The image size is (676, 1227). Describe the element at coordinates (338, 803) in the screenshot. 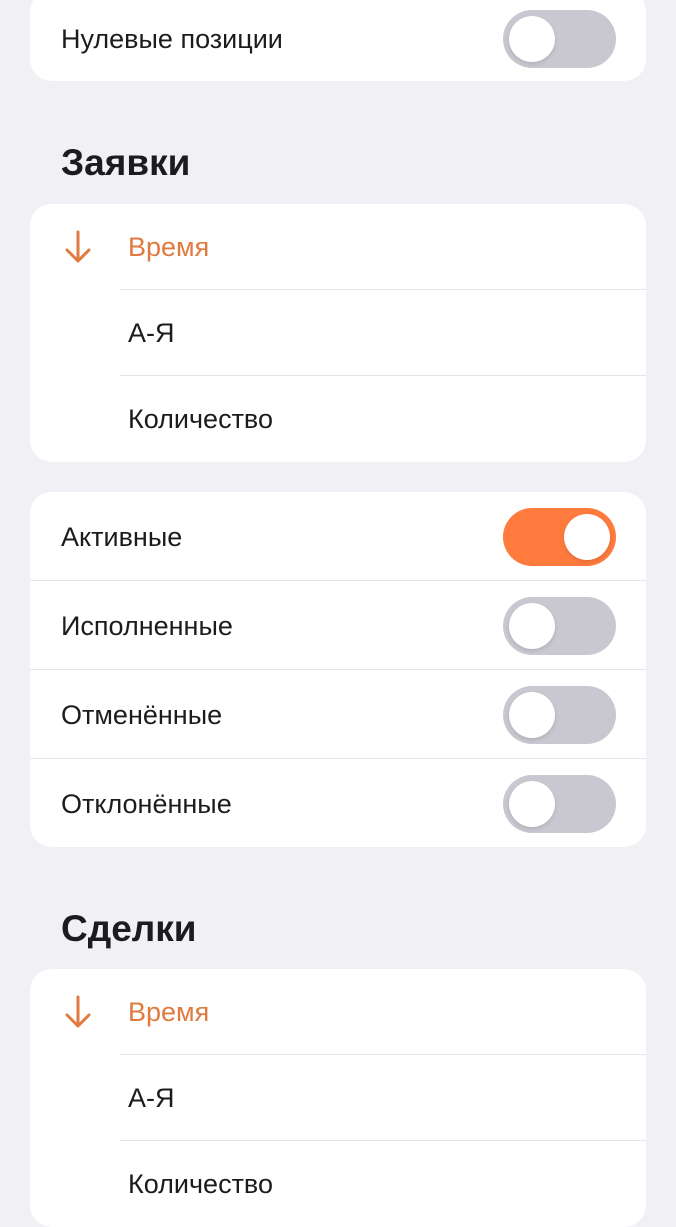

I see `filter-row-rejected: Отклонённые` at that location.